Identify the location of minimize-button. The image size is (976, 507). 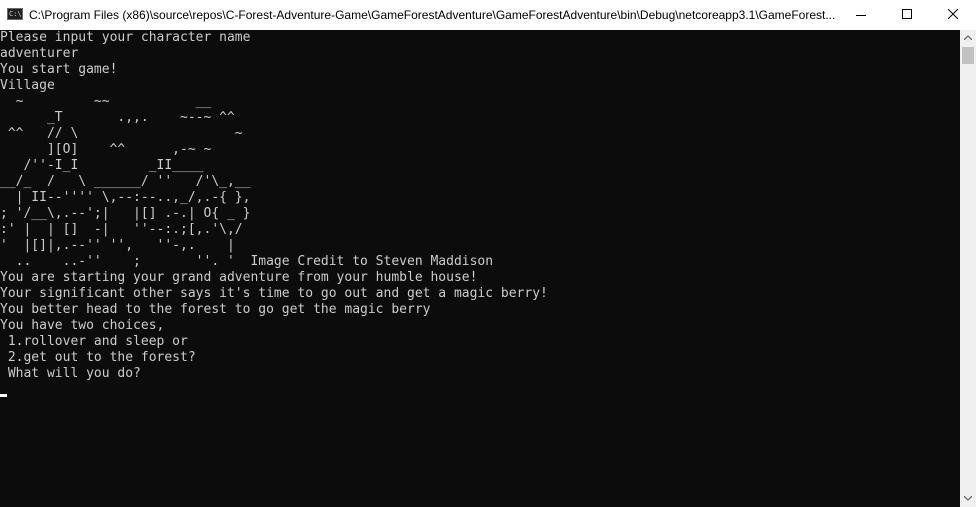
(861, 15).